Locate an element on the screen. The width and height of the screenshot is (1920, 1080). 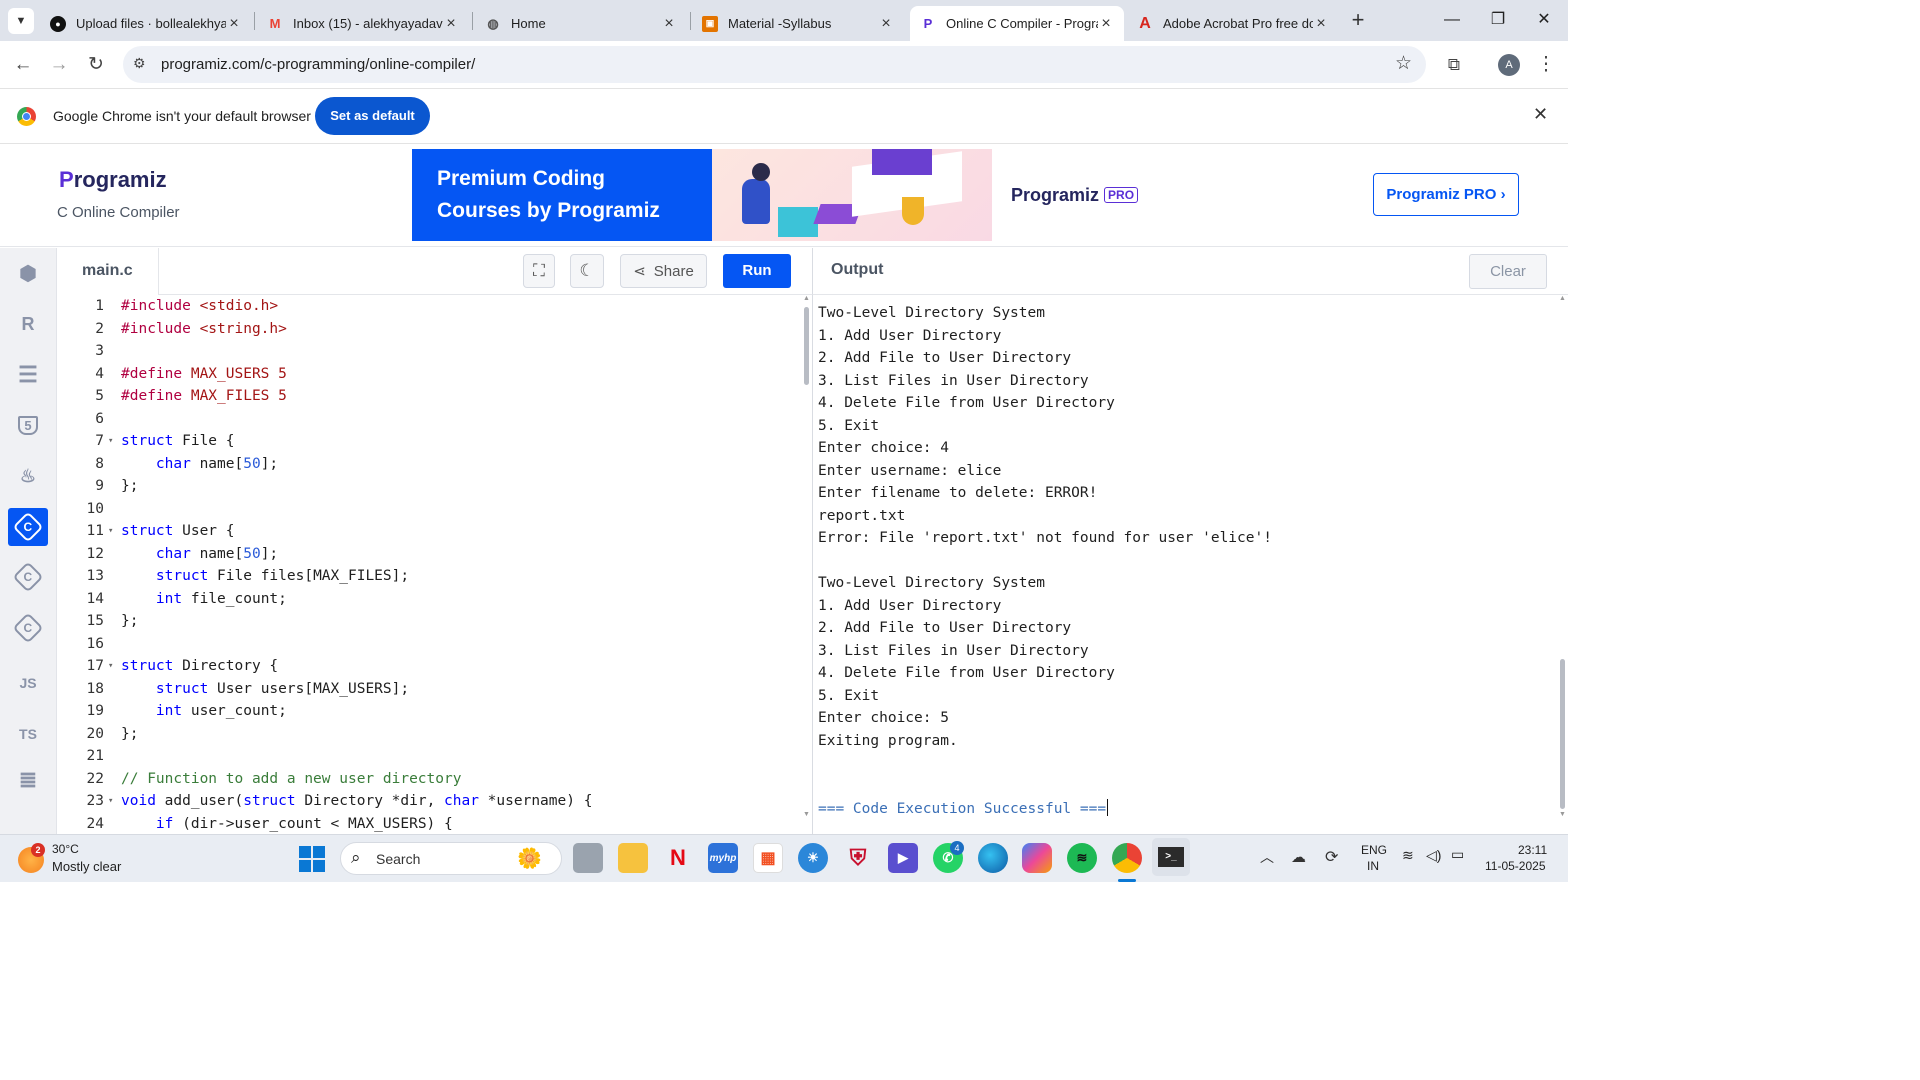
tab-home: ◍ Home × is located at coordinates (581, 23).